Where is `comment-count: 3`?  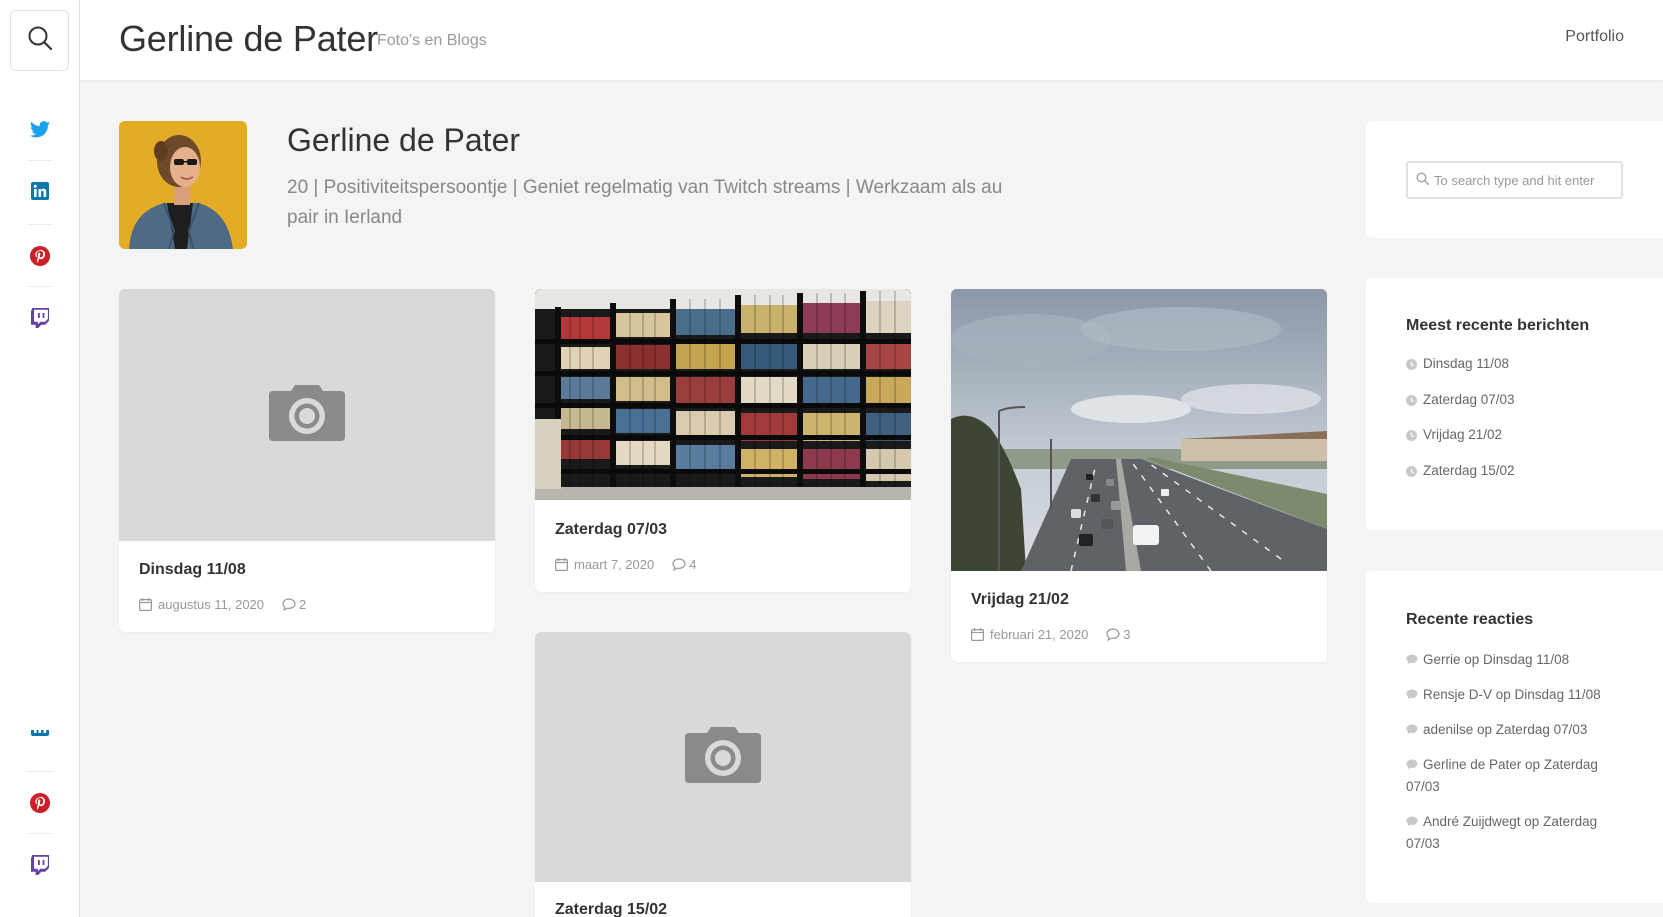 comment-count: 3 is located at coordinates (1127, 634).